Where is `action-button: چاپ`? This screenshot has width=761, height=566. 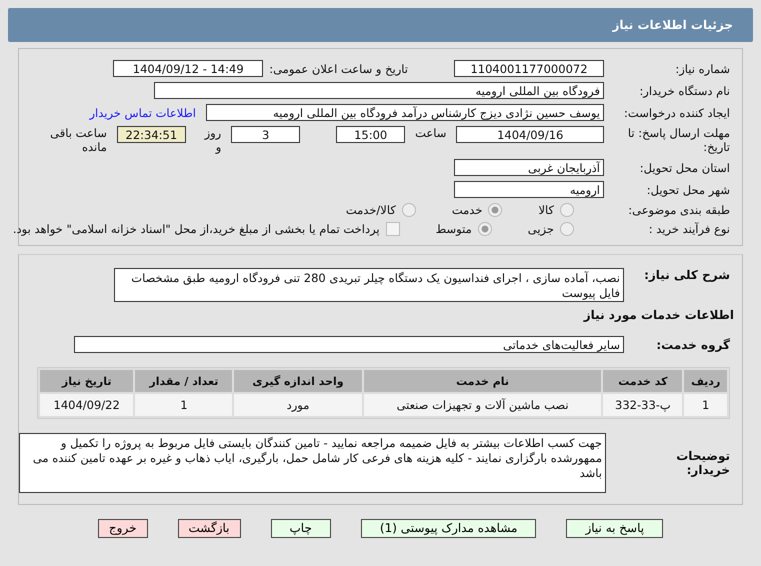
action-button: چاپ is located at coordinates (300, 528).